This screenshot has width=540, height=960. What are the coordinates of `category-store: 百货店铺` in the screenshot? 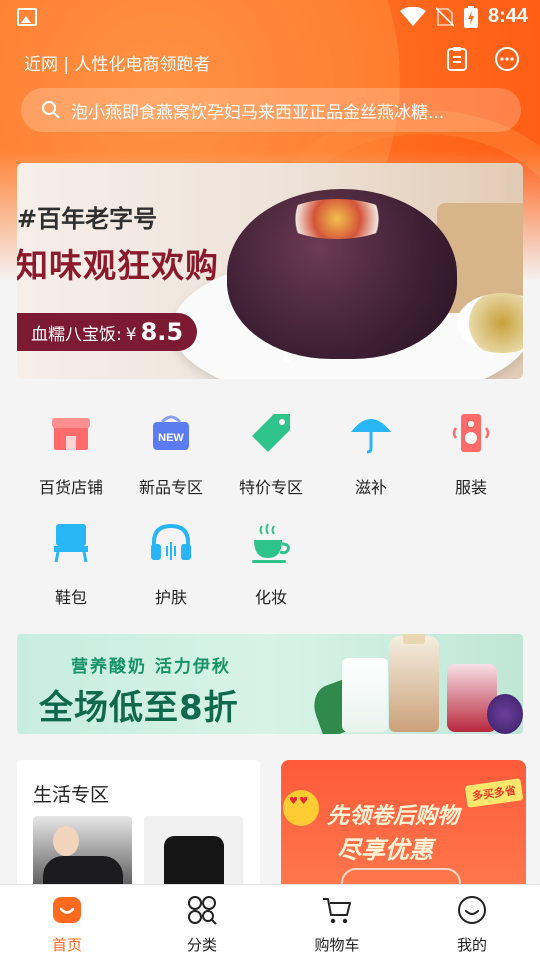 It's located at (71, 454).